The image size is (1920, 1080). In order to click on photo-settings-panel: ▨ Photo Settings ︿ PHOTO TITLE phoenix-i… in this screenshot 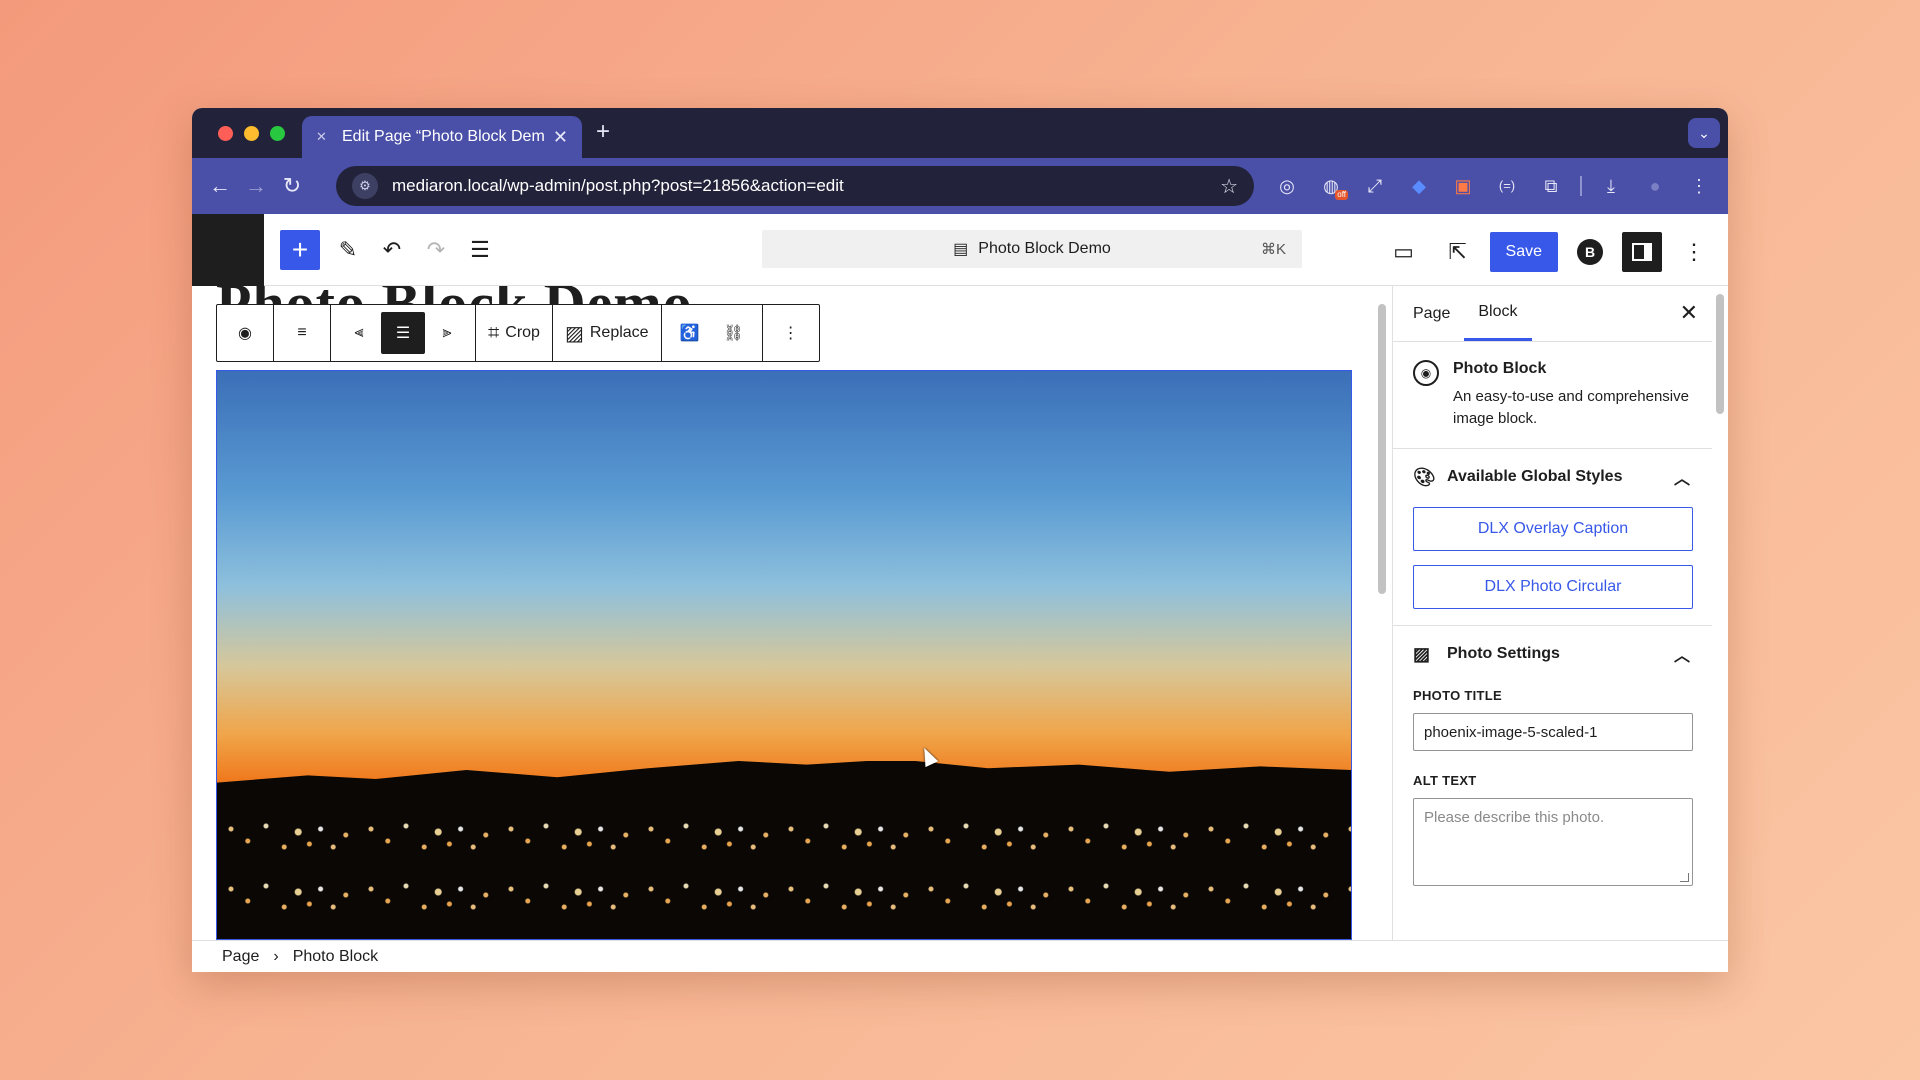, I will do `click(1552, 764)`.